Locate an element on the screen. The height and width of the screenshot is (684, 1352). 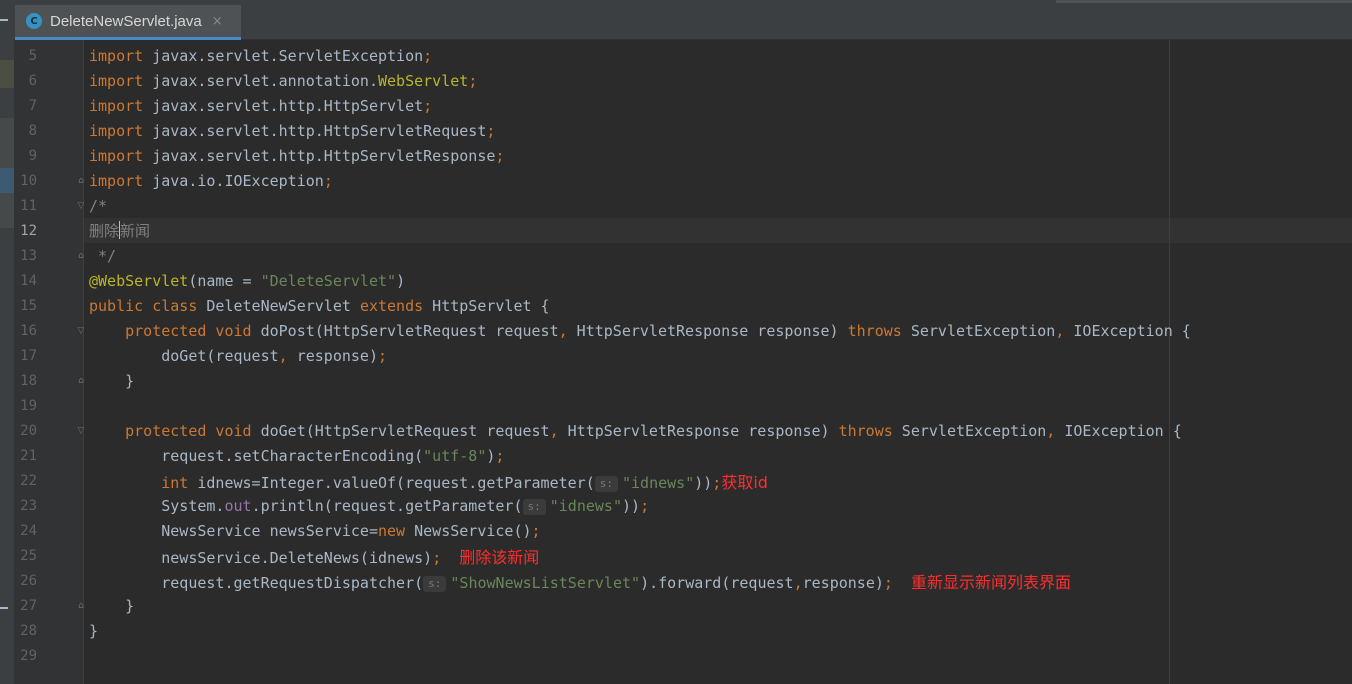
line-number: 6 is located at coordinates (32, 81).